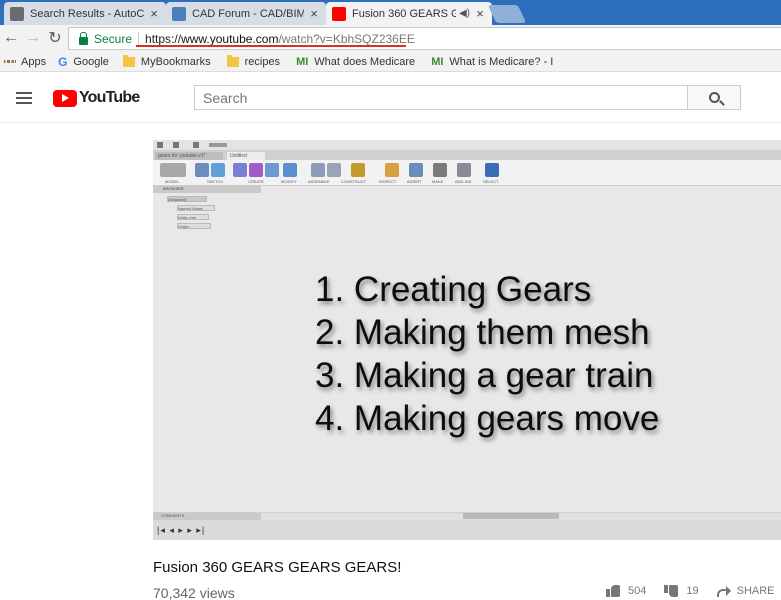 The width and height of the screenshot is (781, 600). Describe the element at coordinates (65, 98) in the screenshot. I see `youtube-play-icon` at that location.